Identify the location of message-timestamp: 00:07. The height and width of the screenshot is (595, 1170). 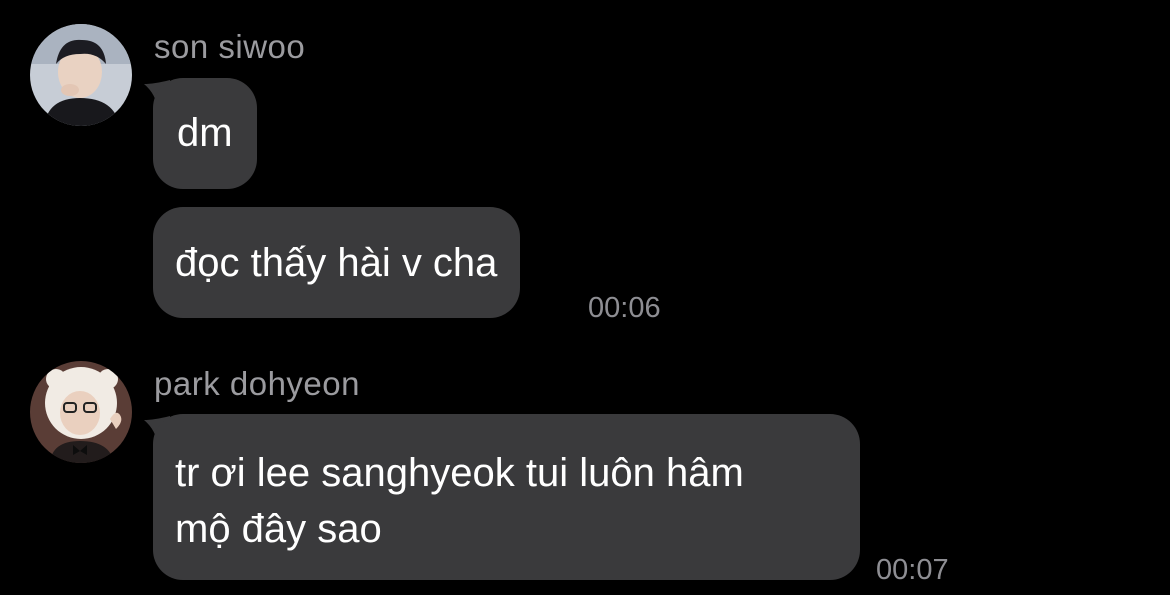
(912, 570).